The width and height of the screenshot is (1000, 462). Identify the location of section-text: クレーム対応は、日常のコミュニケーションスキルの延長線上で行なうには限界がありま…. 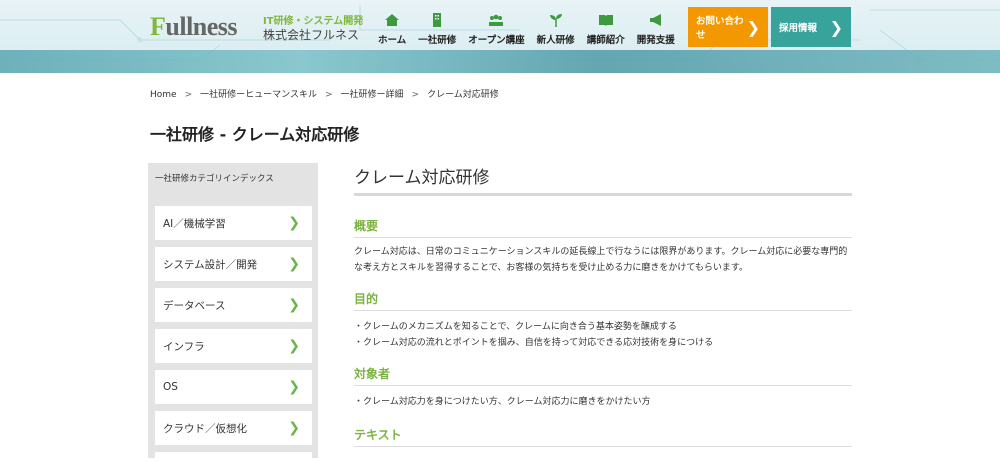
(601, 260).